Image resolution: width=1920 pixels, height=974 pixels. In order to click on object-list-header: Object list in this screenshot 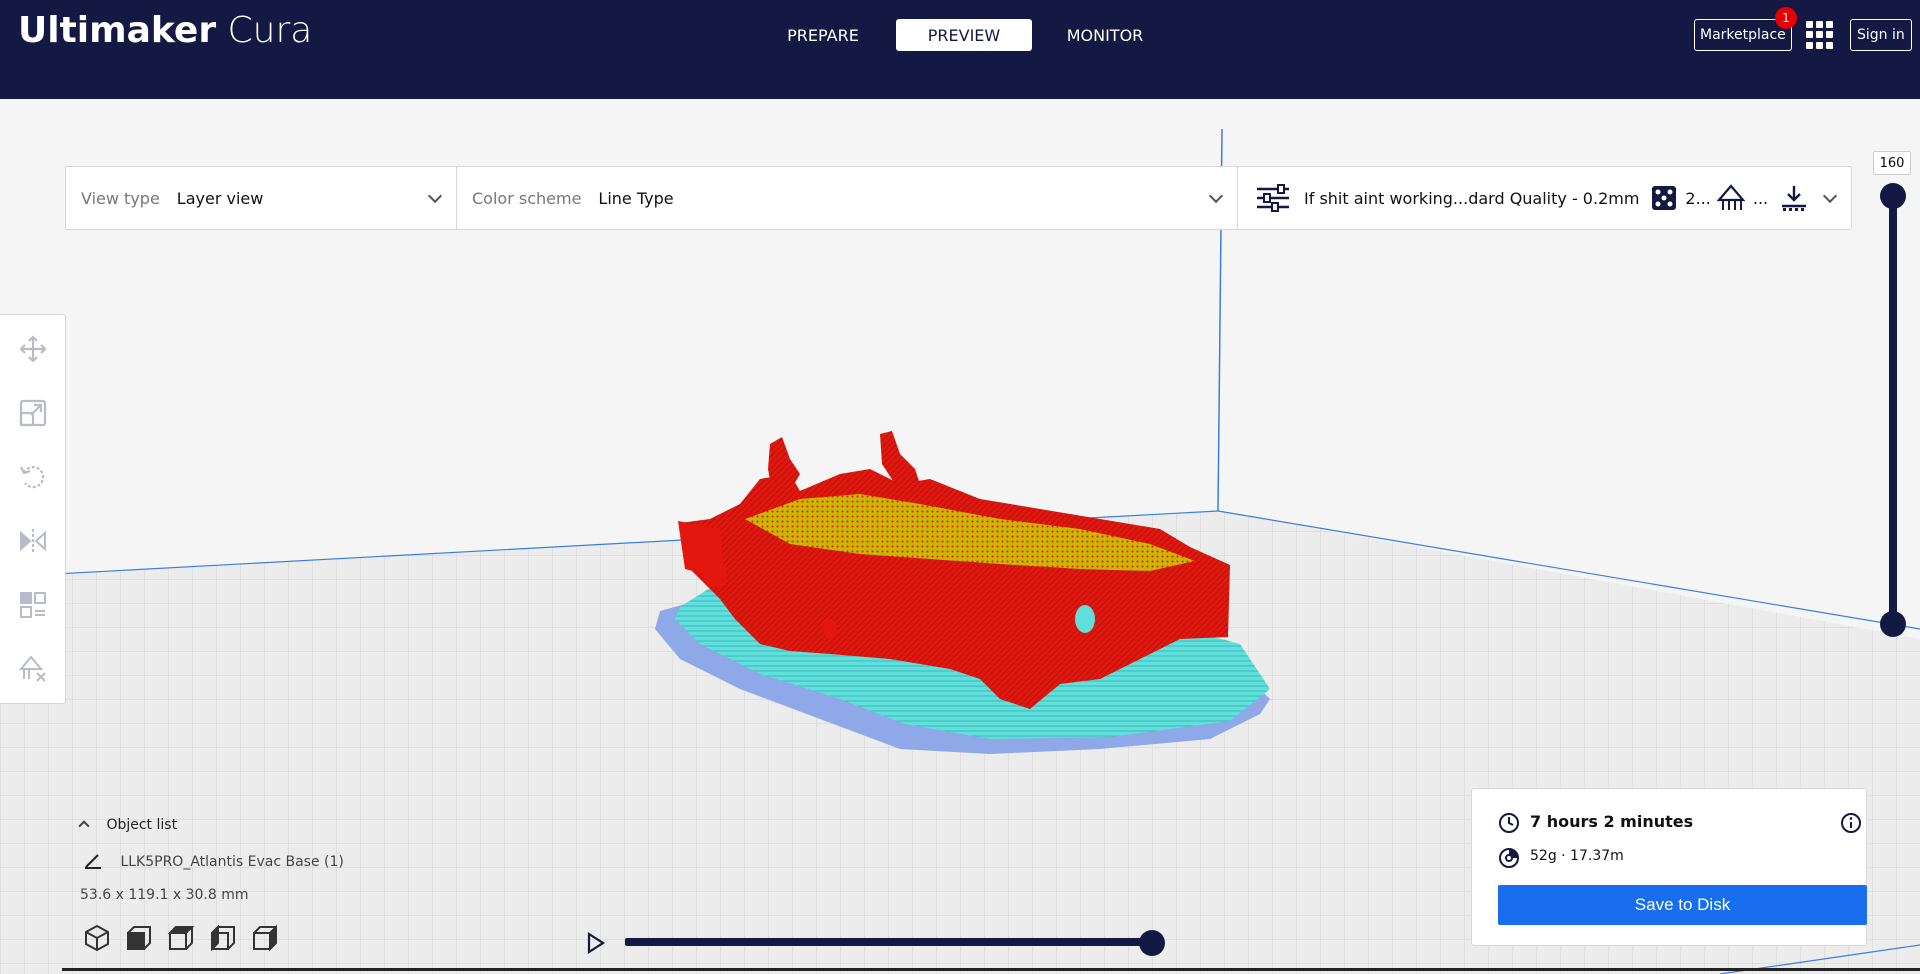, I will do `click(142, 825)`.